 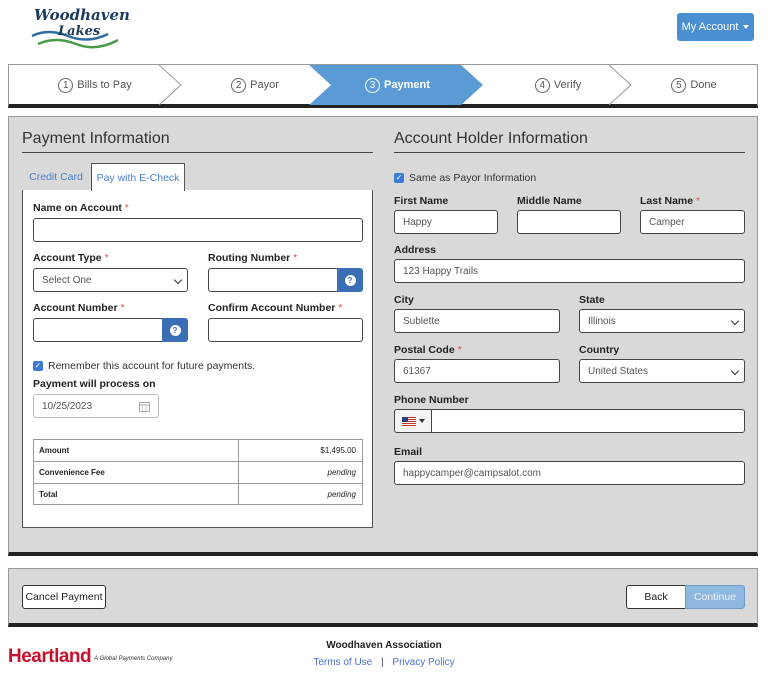 I want to click on step-verify: 4 Verify, so click(x=558, y=85).